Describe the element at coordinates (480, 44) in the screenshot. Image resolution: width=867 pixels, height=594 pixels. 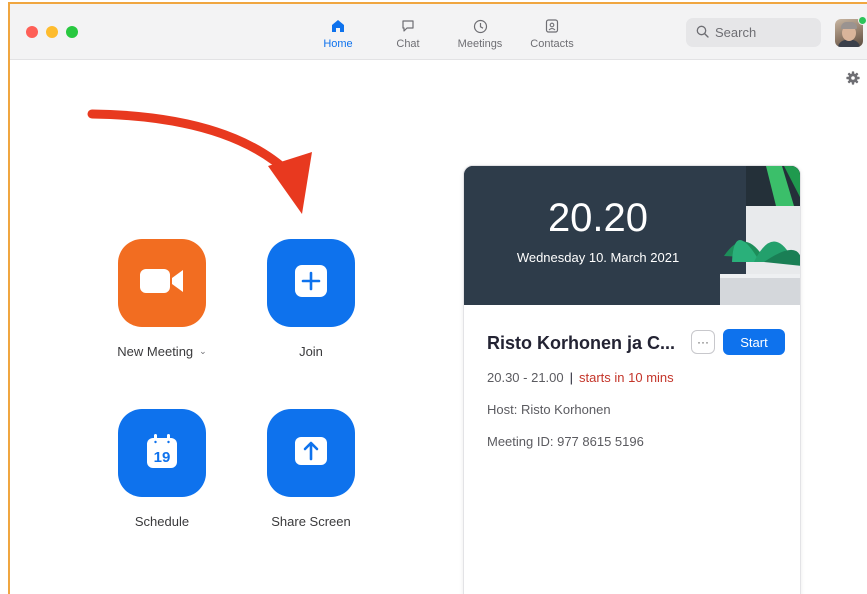
I see `tab-meetings-label: Meetings` at that location.